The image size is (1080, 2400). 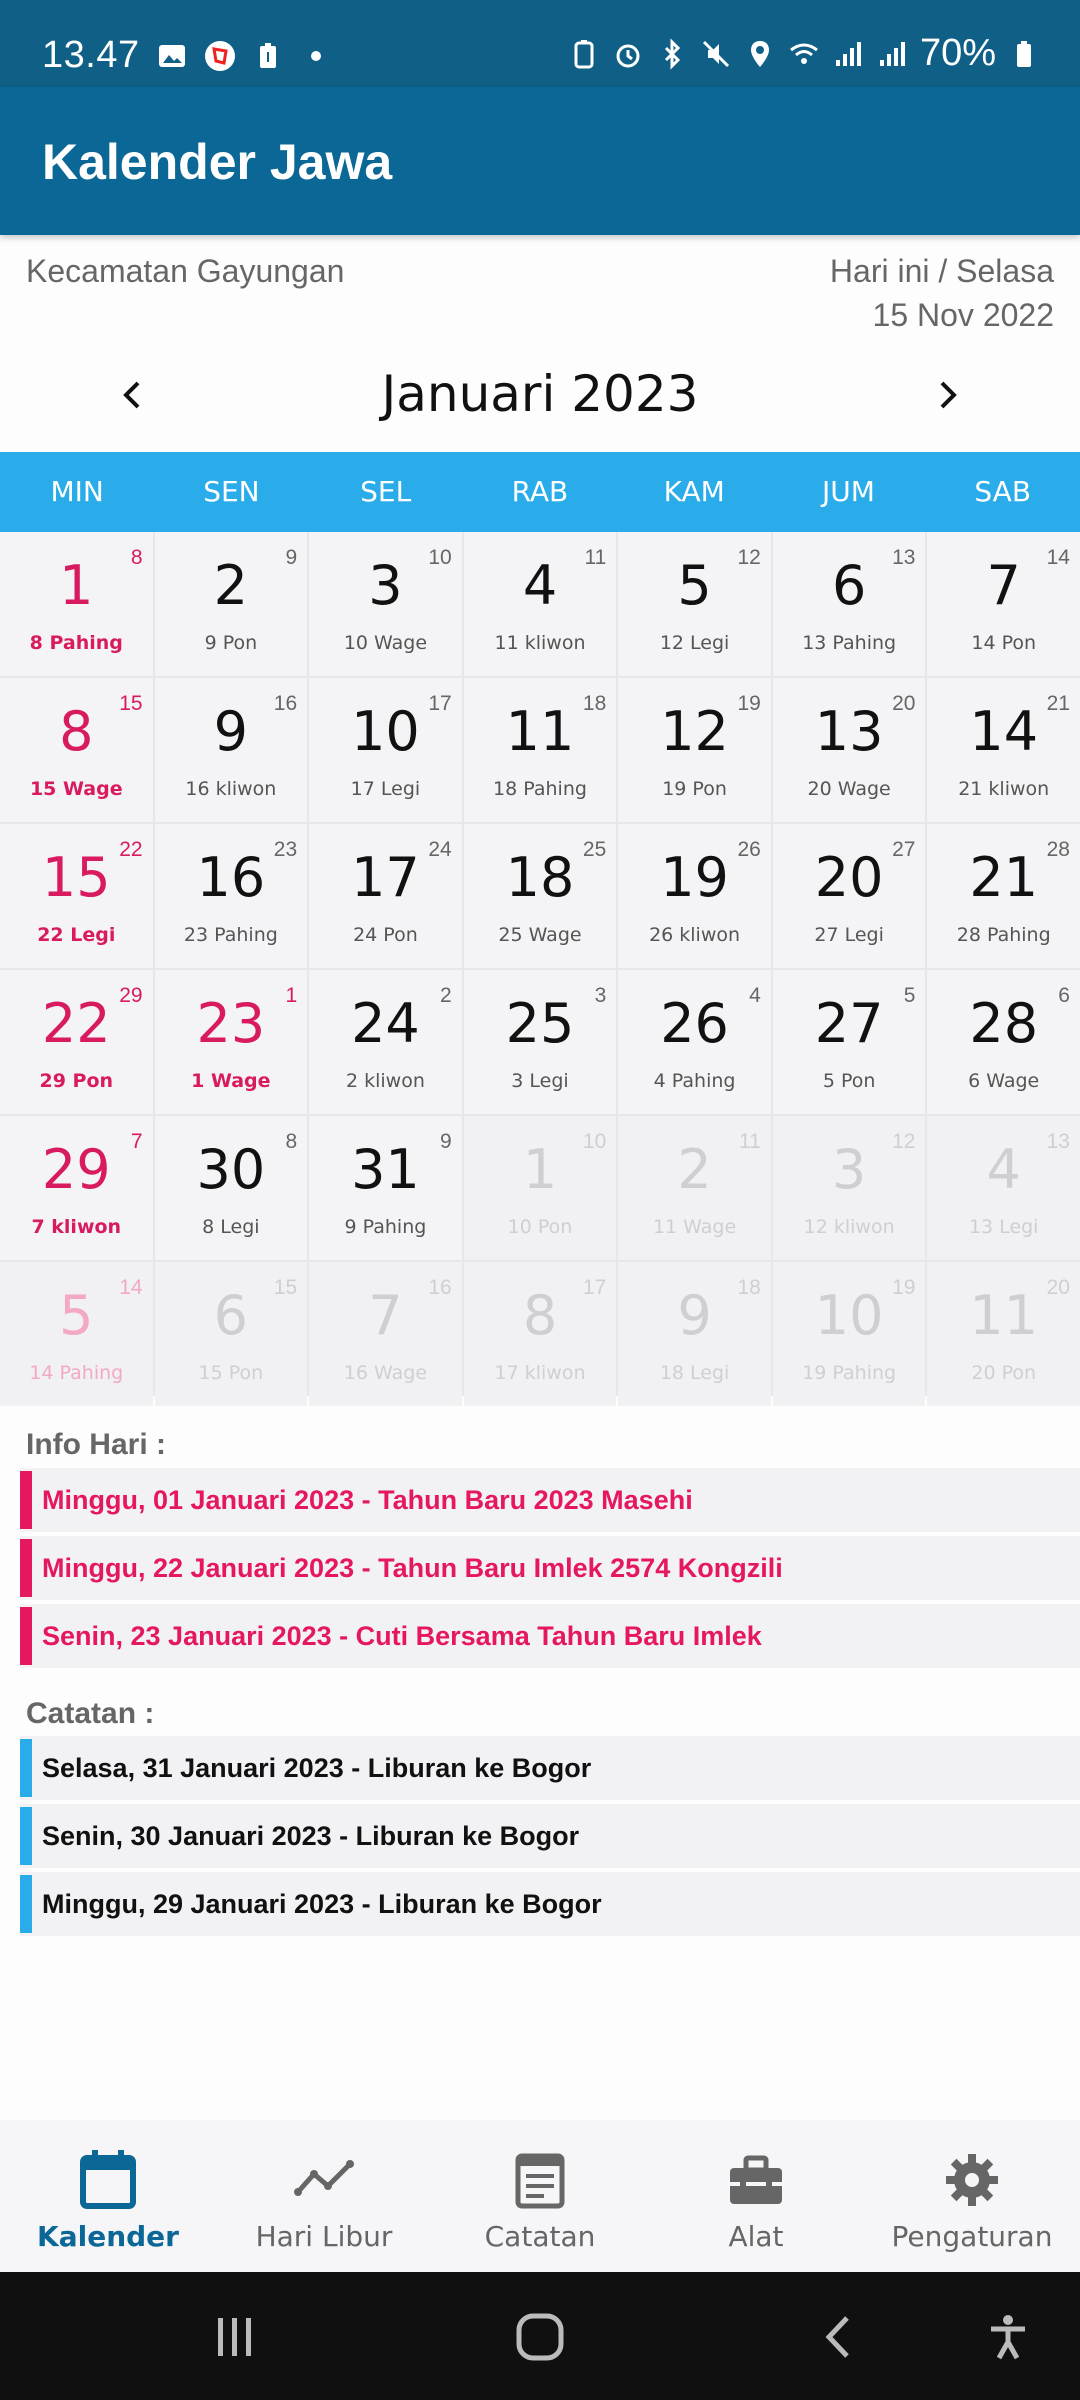 What do you see at coordinates (231, 896) in the screenshot?
I see `calendar-day-cell: 23 16 23 Pahing` at bounding box center [231, 896].